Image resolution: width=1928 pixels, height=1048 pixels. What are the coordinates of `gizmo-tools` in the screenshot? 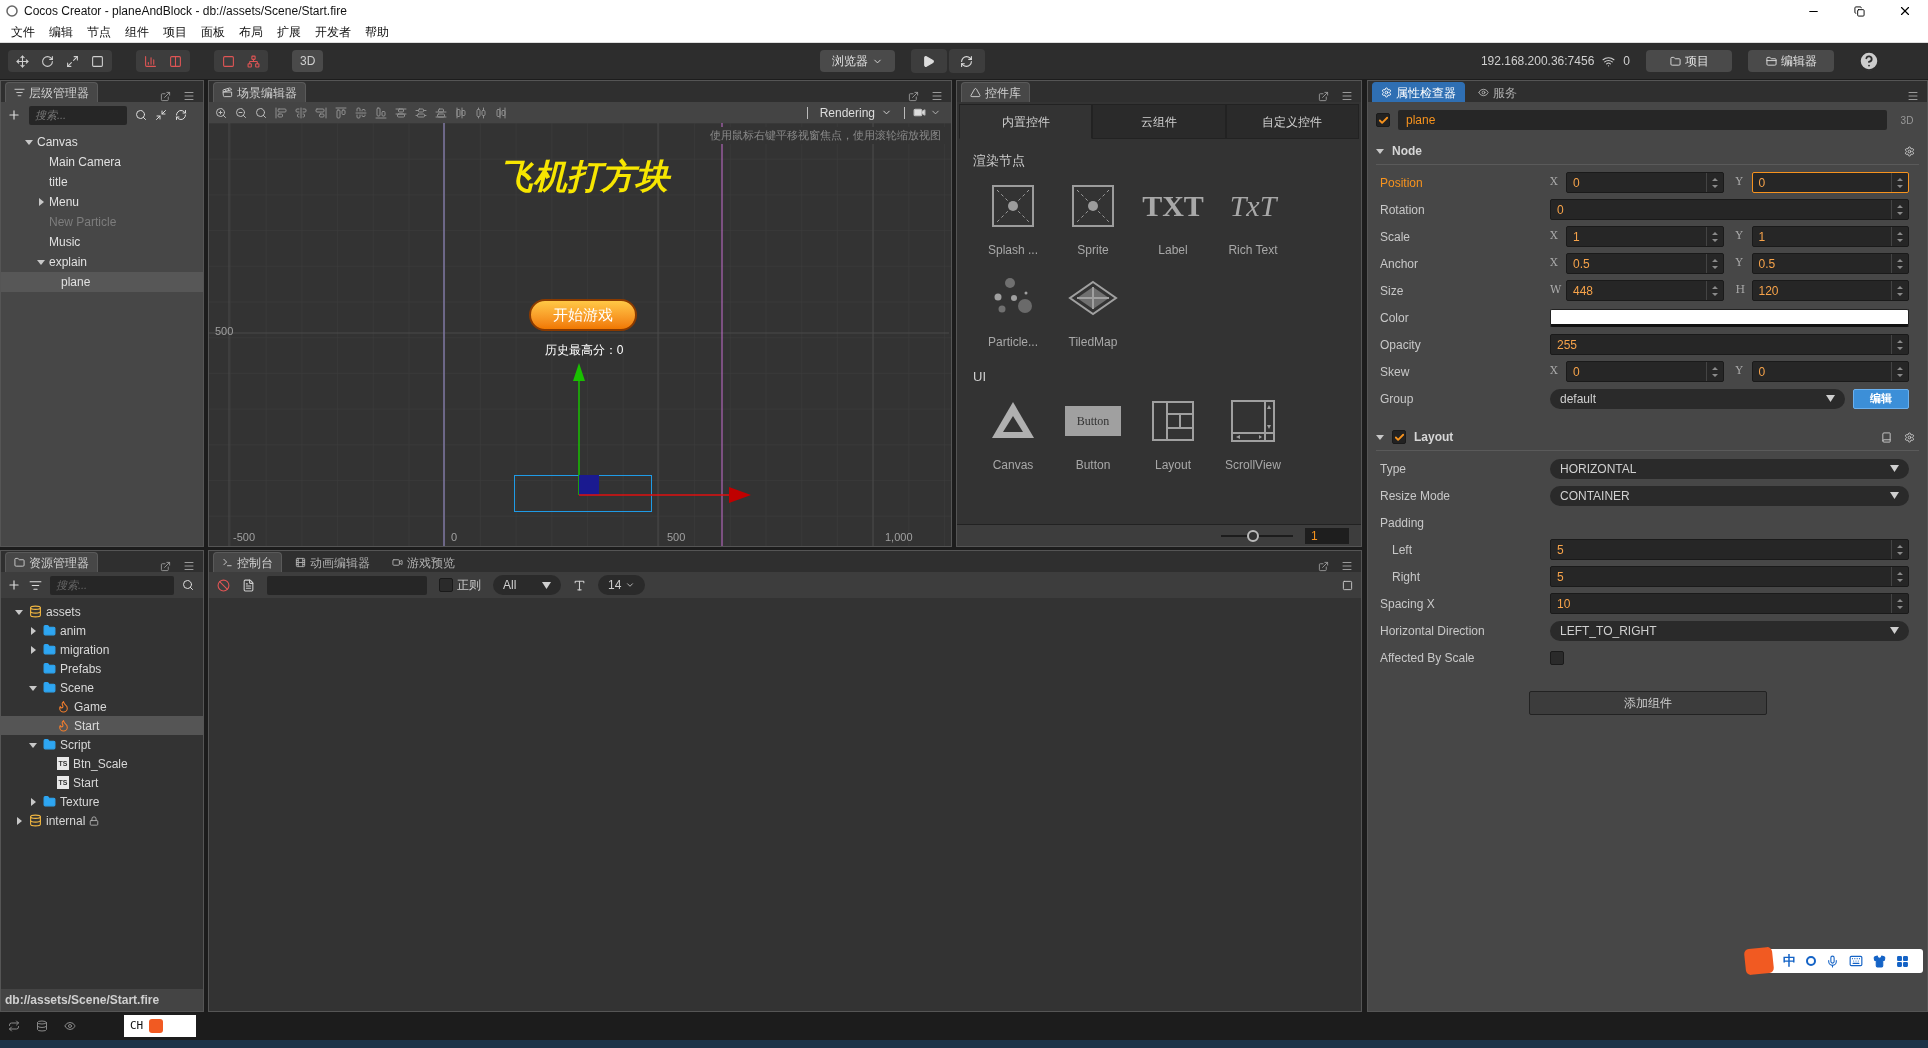 It's located at (241, 61).